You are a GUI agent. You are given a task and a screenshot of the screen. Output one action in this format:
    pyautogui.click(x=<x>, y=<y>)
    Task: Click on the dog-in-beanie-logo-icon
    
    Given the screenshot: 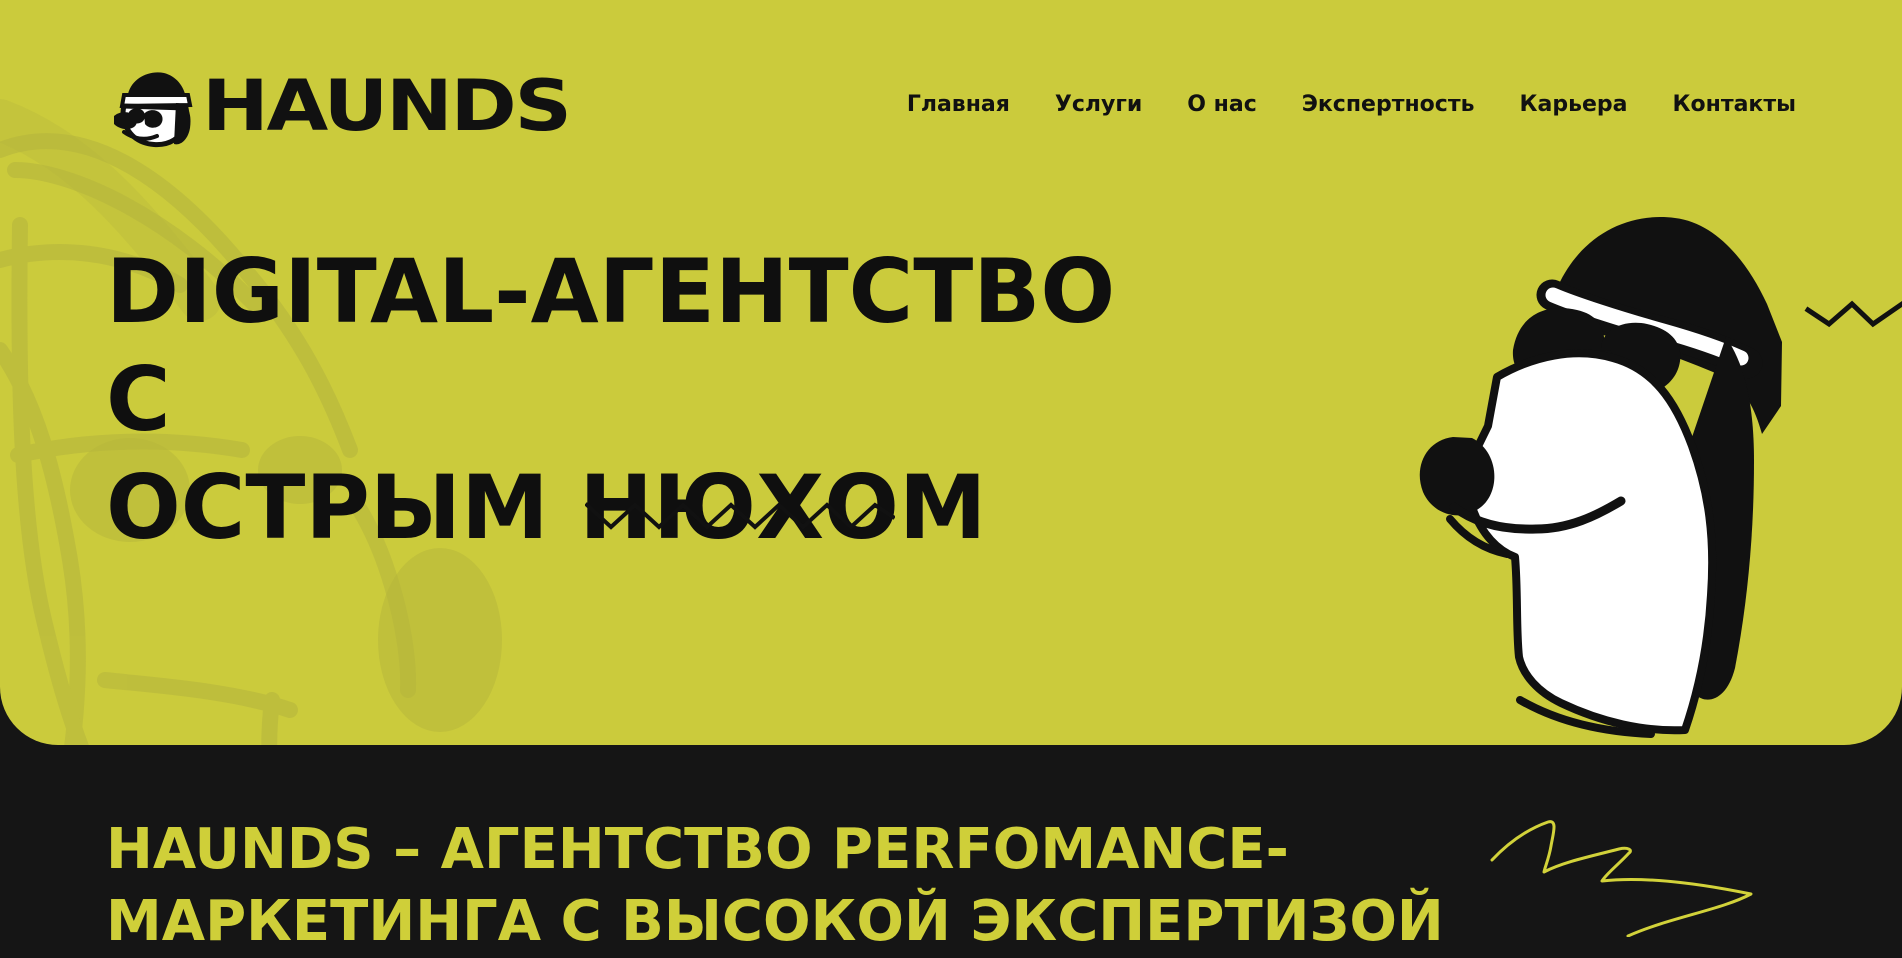 What is the action you would take?
    pyautogui.click(x=153, y=109)
    